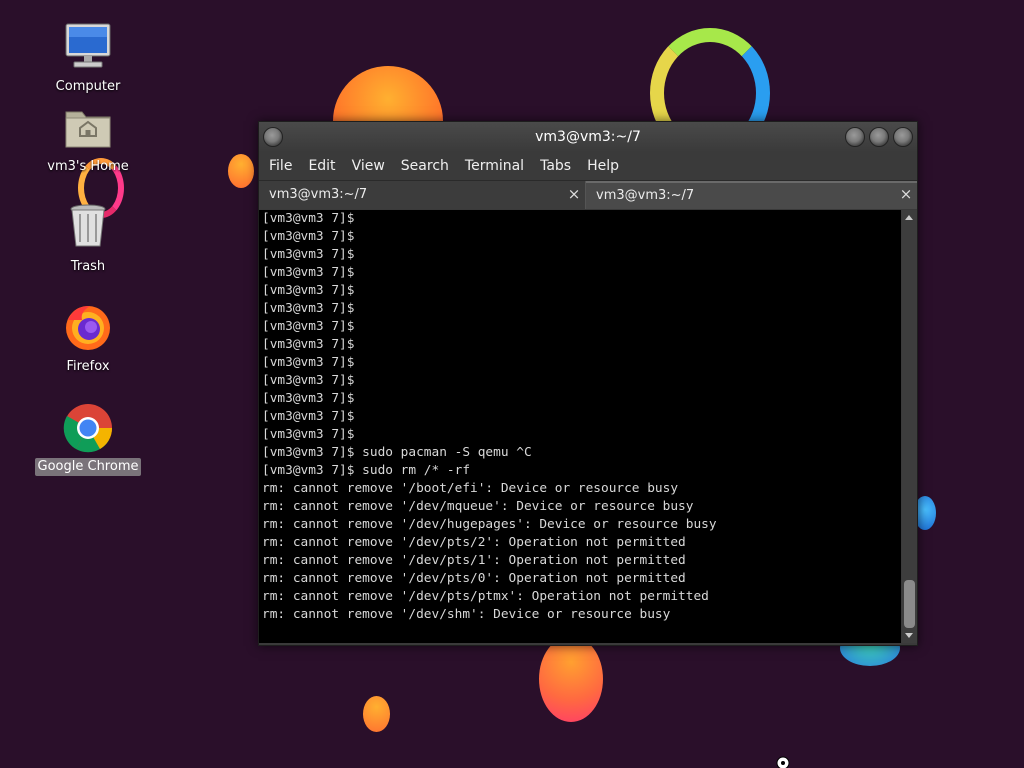 The image size is (1024, 768). Describe the element at coordinates (88, 48) in the screenshot. I see `computer-icon` at that location.